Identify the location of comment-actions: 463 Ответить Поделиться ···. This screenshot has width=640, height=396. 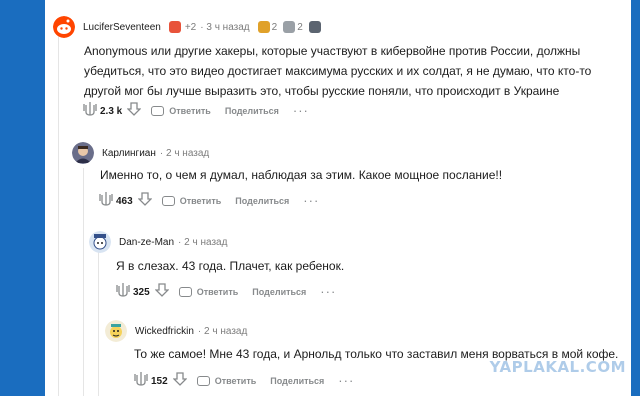
(209, 201).